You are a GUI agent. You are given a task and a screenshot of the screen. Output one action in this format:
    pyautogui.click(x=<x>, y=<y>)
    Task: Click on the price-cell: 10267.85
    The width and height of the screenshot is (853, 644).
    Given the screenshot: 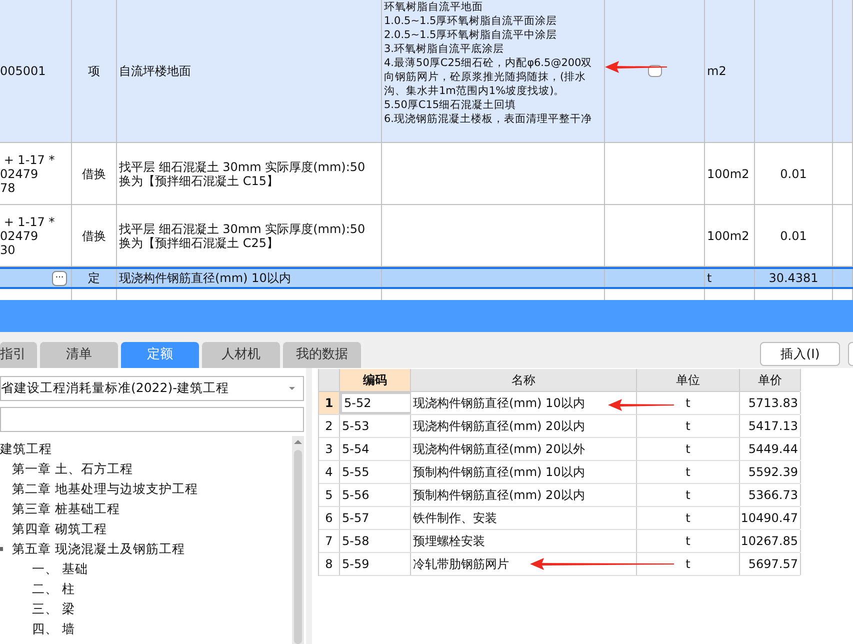 What is the action you would take?
    pyautogui.click(x=770, y=541)
    